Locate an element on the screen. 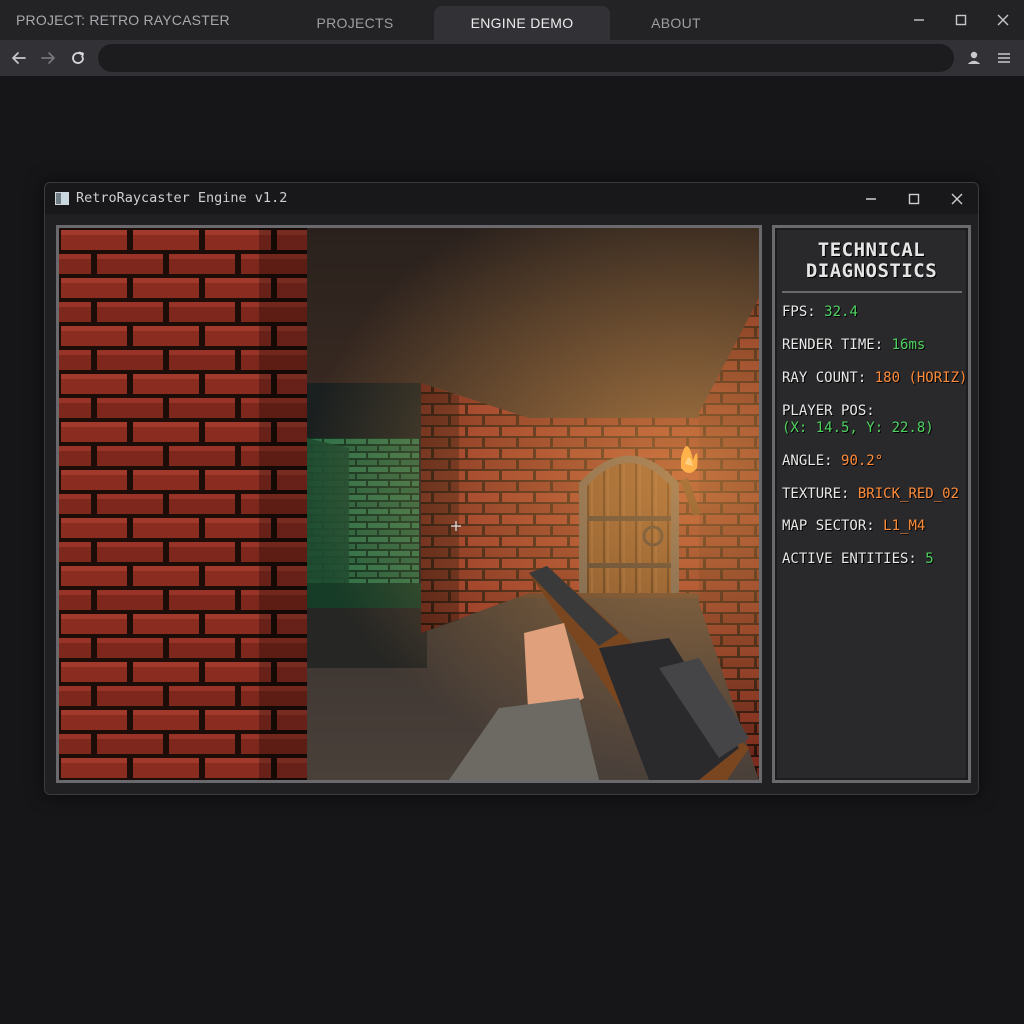 This screenshot has width=1024, height=1024. stat-texture: TEXTURE: BRICK_RED_02 is located at coordinates (870, 494).